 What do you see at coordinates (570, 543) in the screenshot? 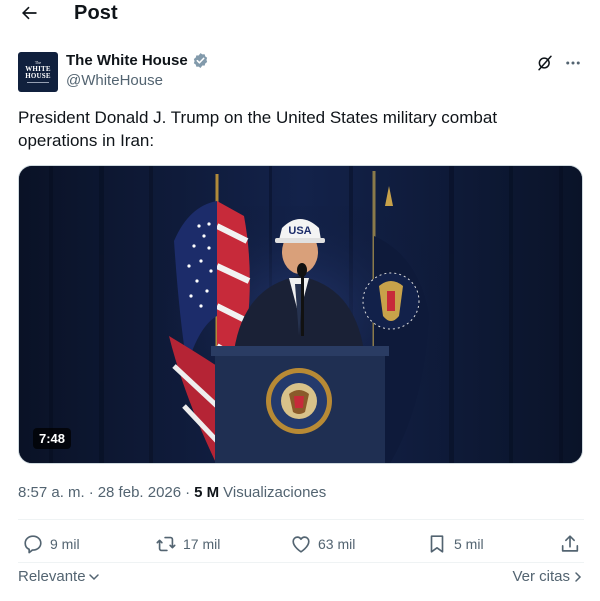
I see `share-icon` at bounding box center [570, 543].